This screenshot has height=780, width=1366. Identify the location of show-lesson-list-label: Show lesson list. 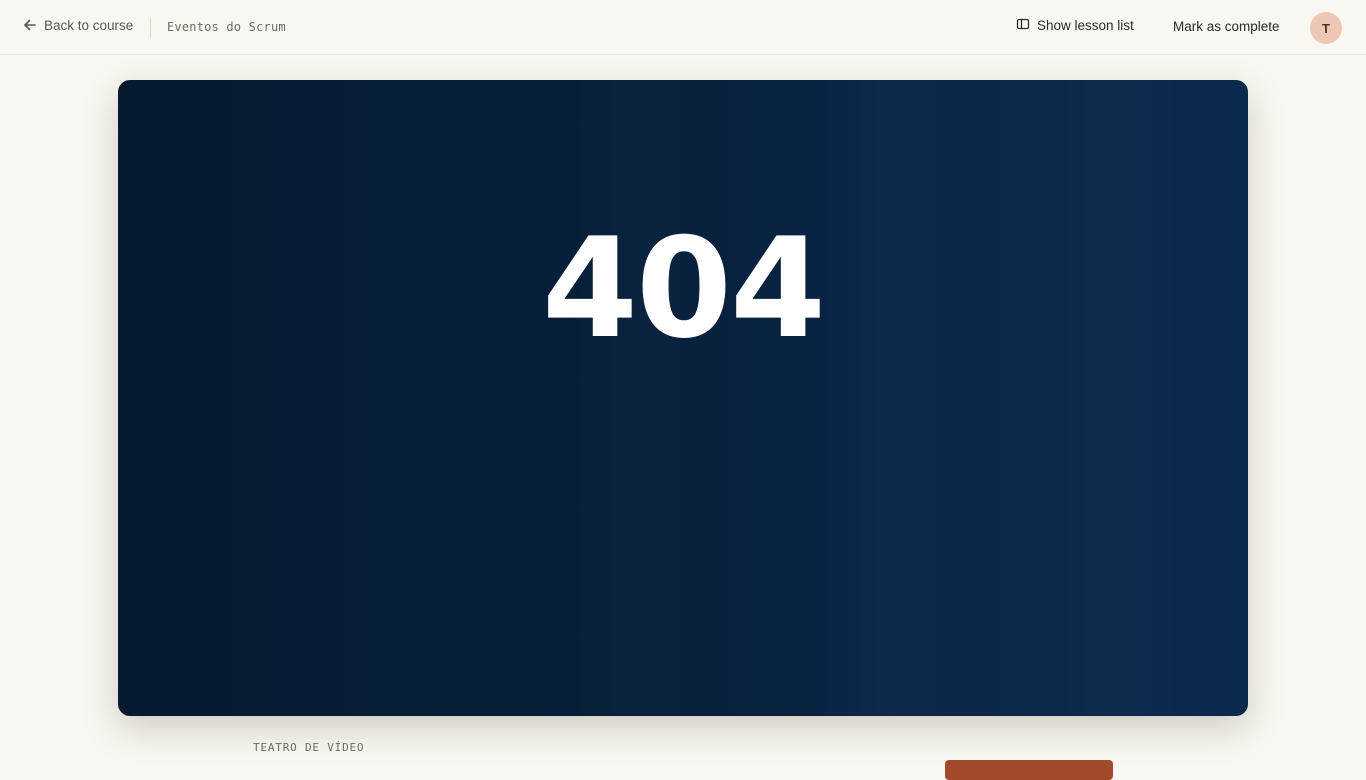
(1085, 25).